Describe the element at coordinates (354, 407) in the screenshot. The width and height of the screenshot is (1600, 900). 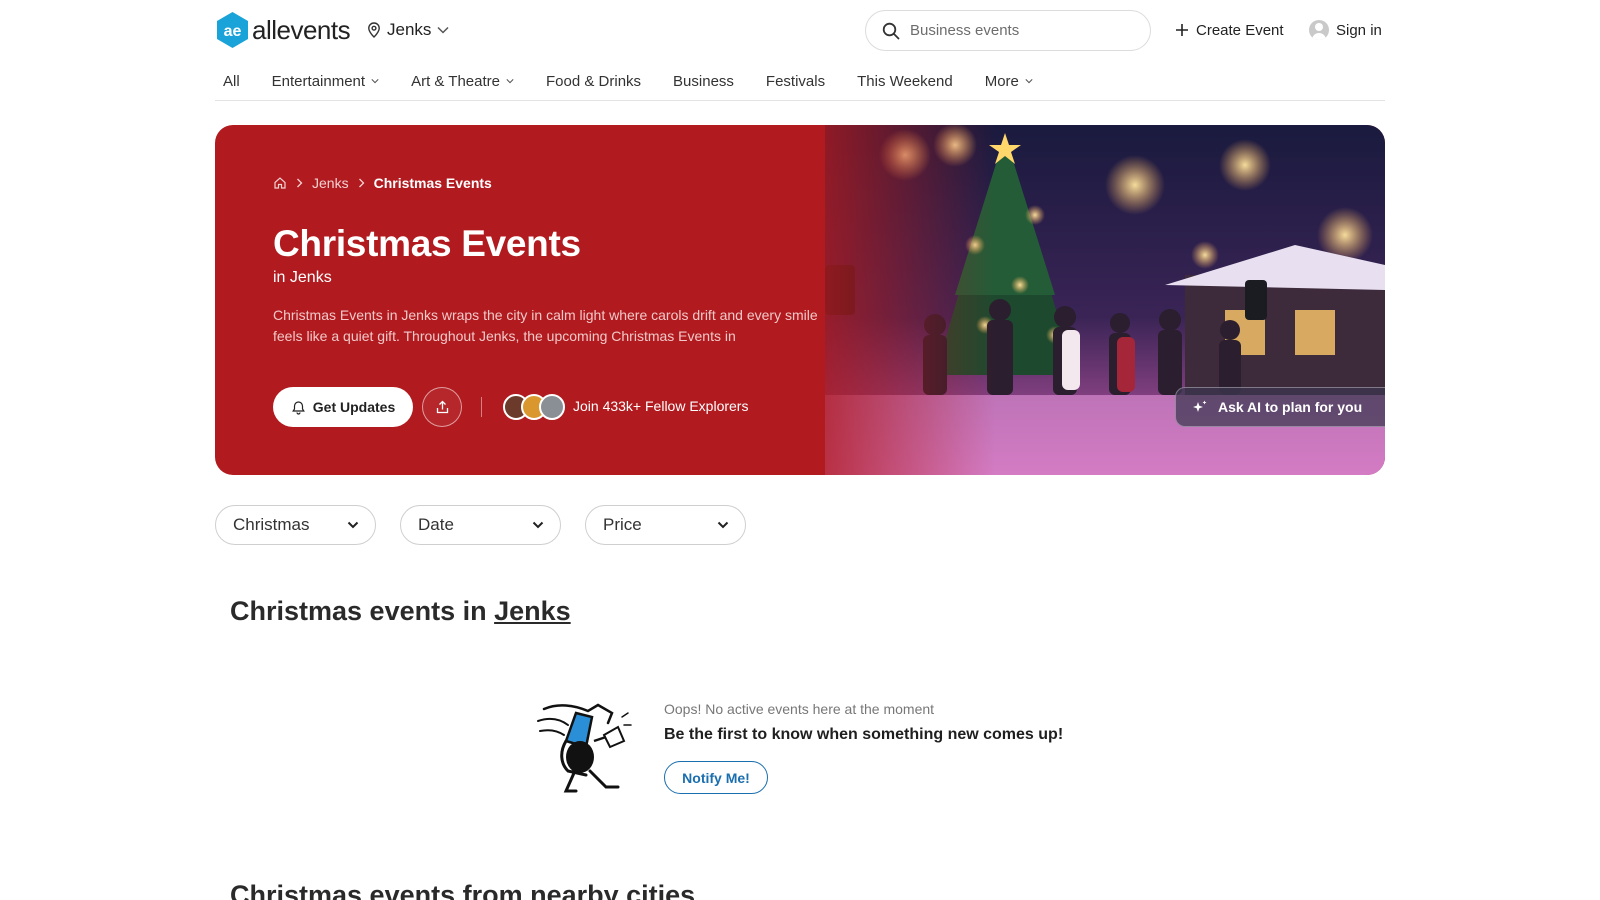
I see `get-updates-label: Get Updates` at that location.